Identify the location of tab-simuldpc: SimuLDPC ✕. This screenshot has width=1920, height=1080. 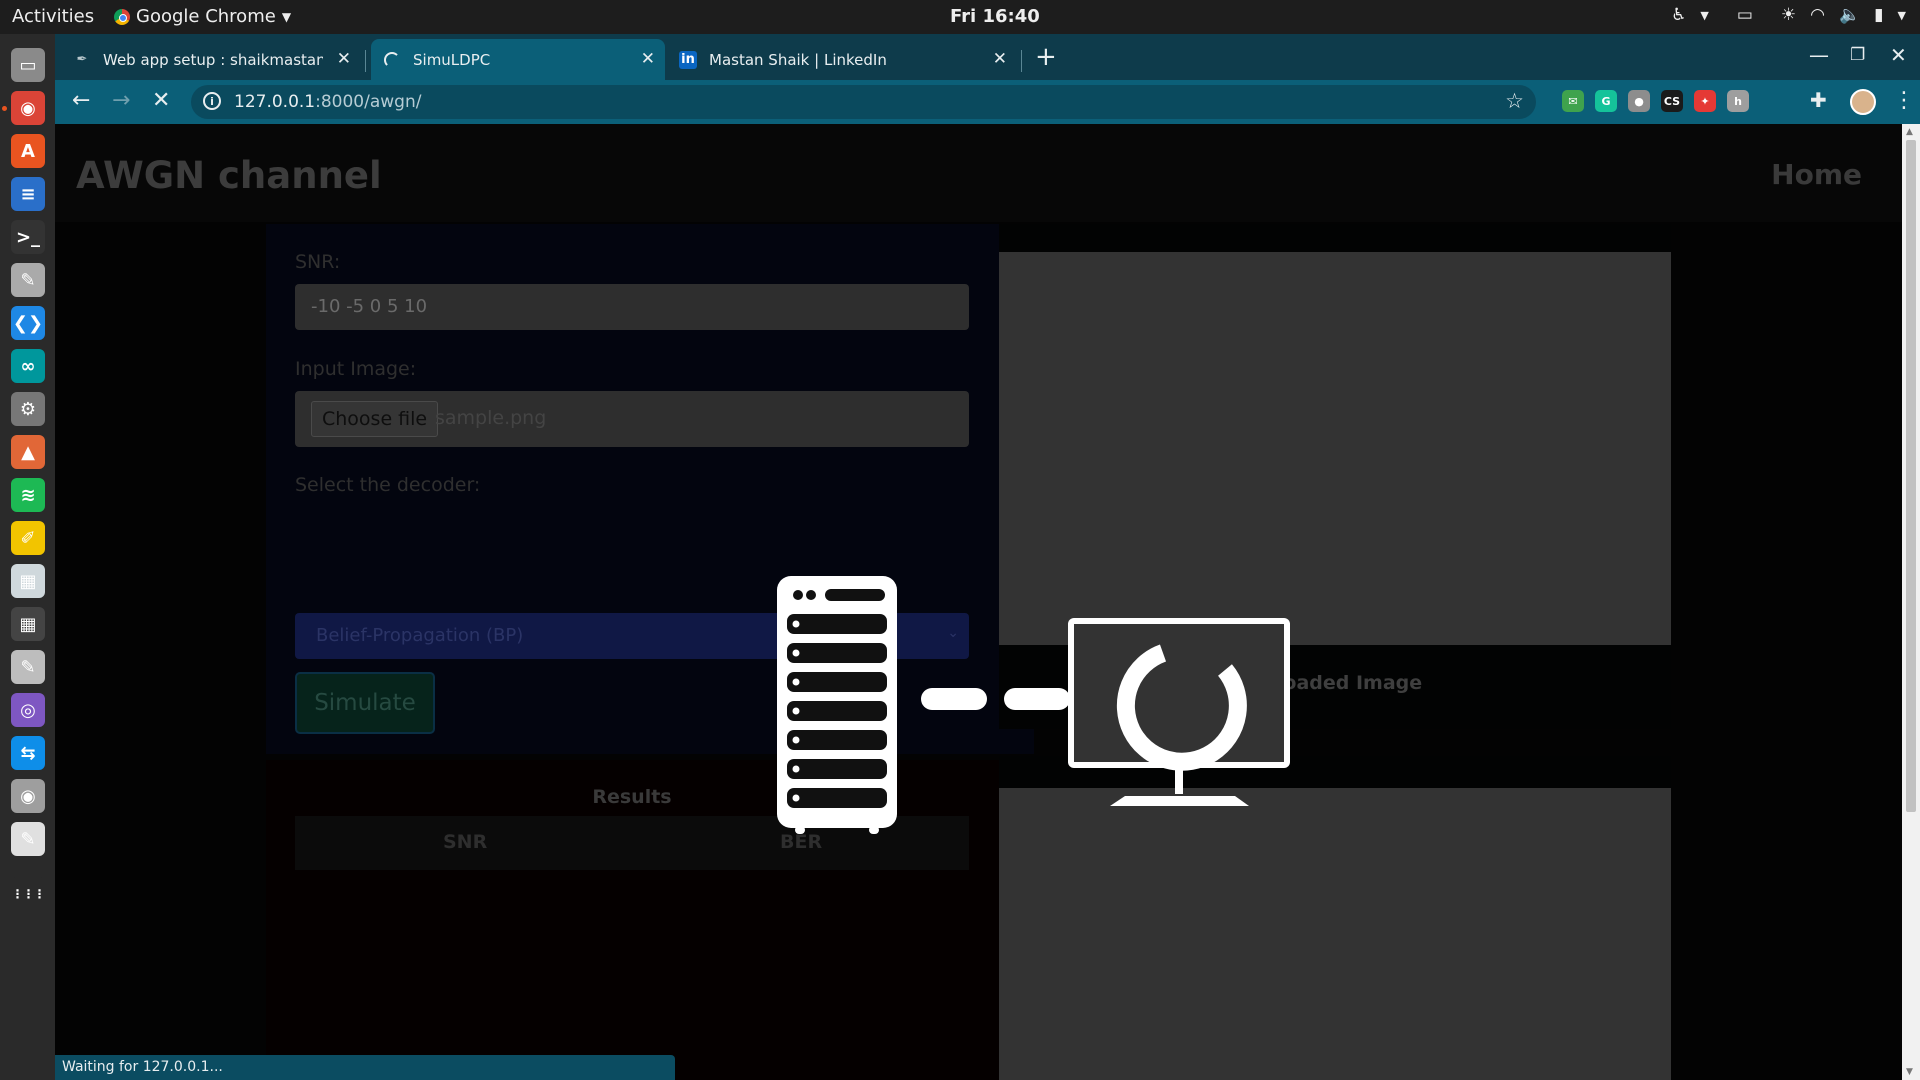
(518, 59).